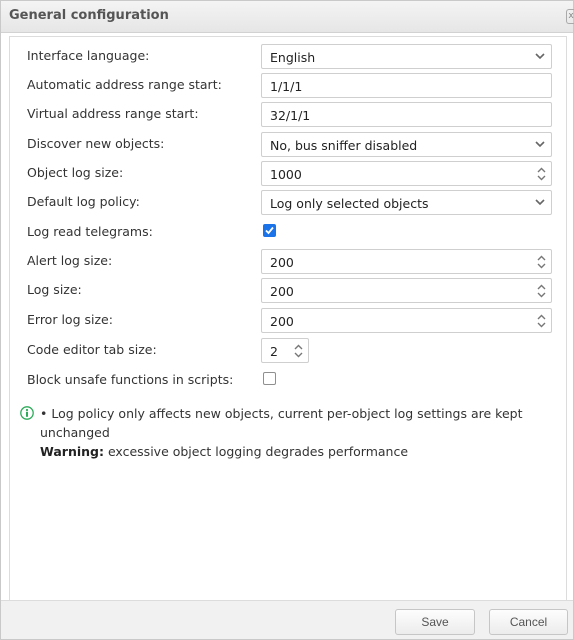 The image size is (574, 640). Describe the element at coordinates (344, 145) in the screenshot. I see `discover-new-objects-value: No, bus sniffer disabled` at that location.